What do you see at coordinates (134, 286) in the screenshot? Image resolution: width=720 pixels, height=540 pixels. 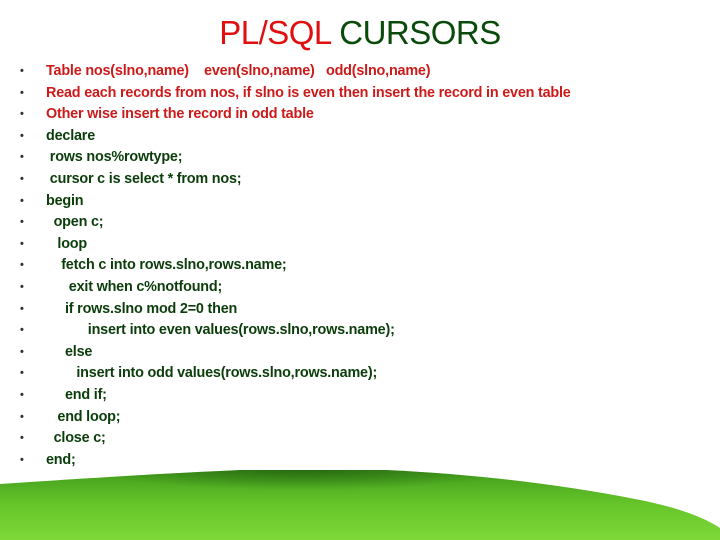 I see `line-text: exit when c%notfound;` at bounding box center [134, 286].